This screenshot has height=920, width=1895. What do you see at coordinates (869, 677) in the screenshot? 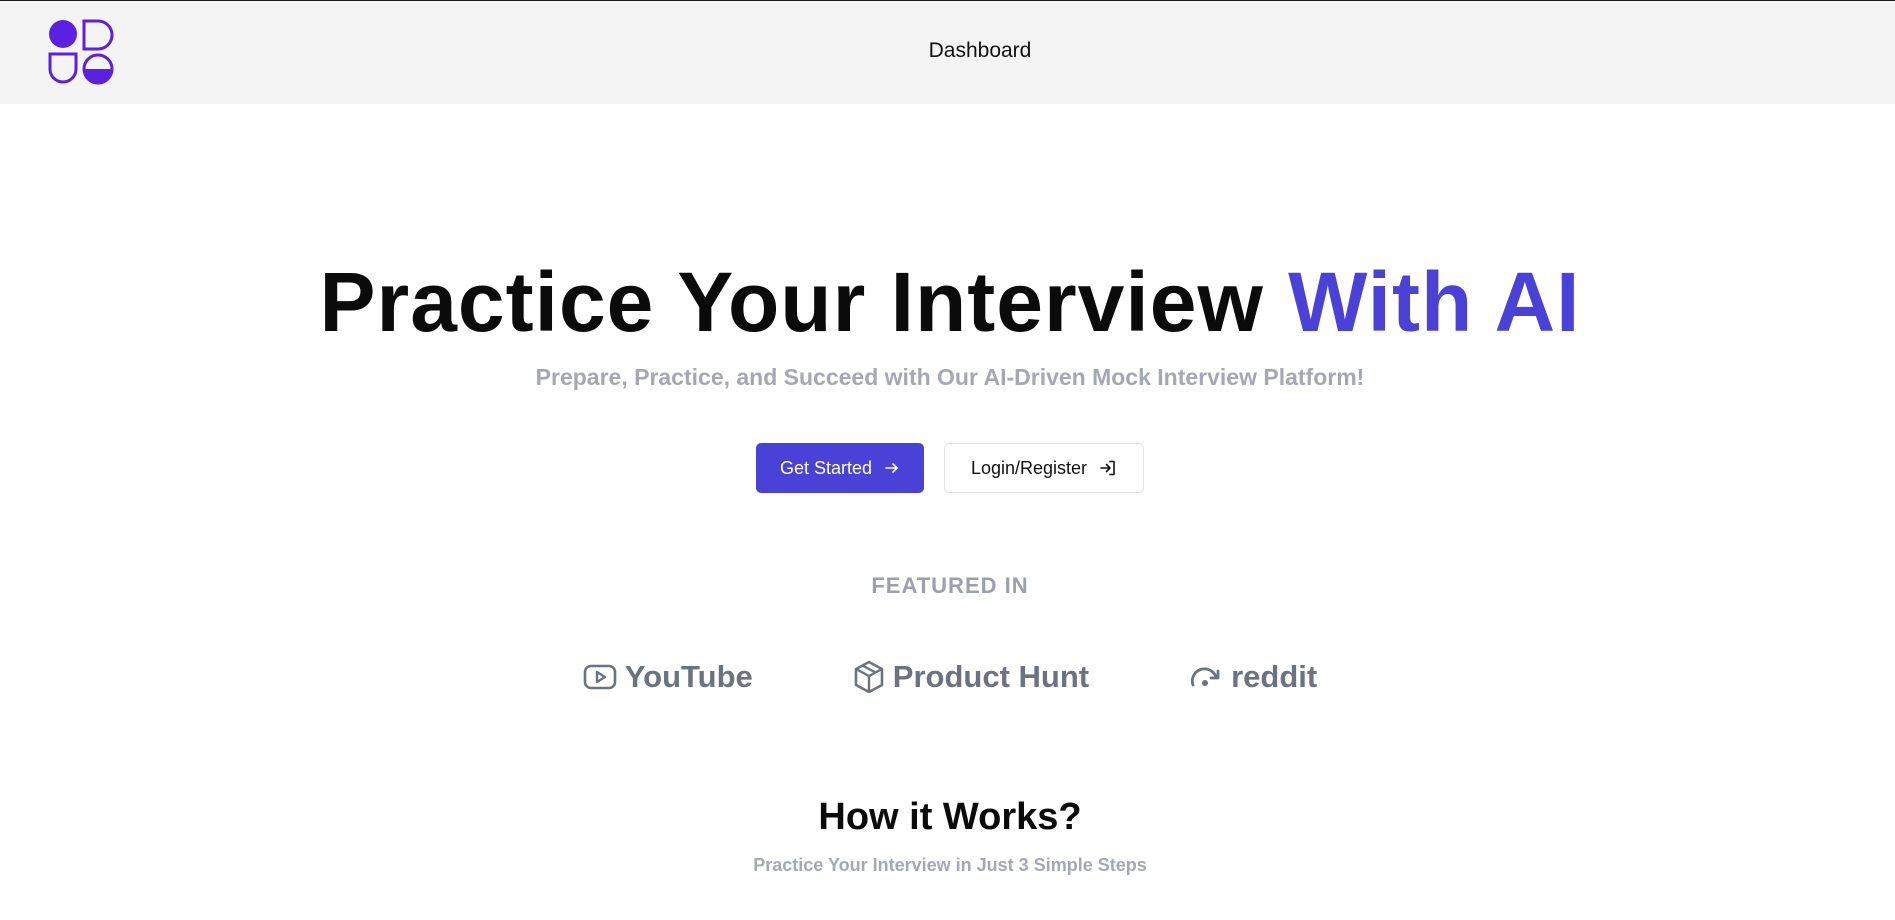
I see `package-icon` at bounding box center [869, 677].